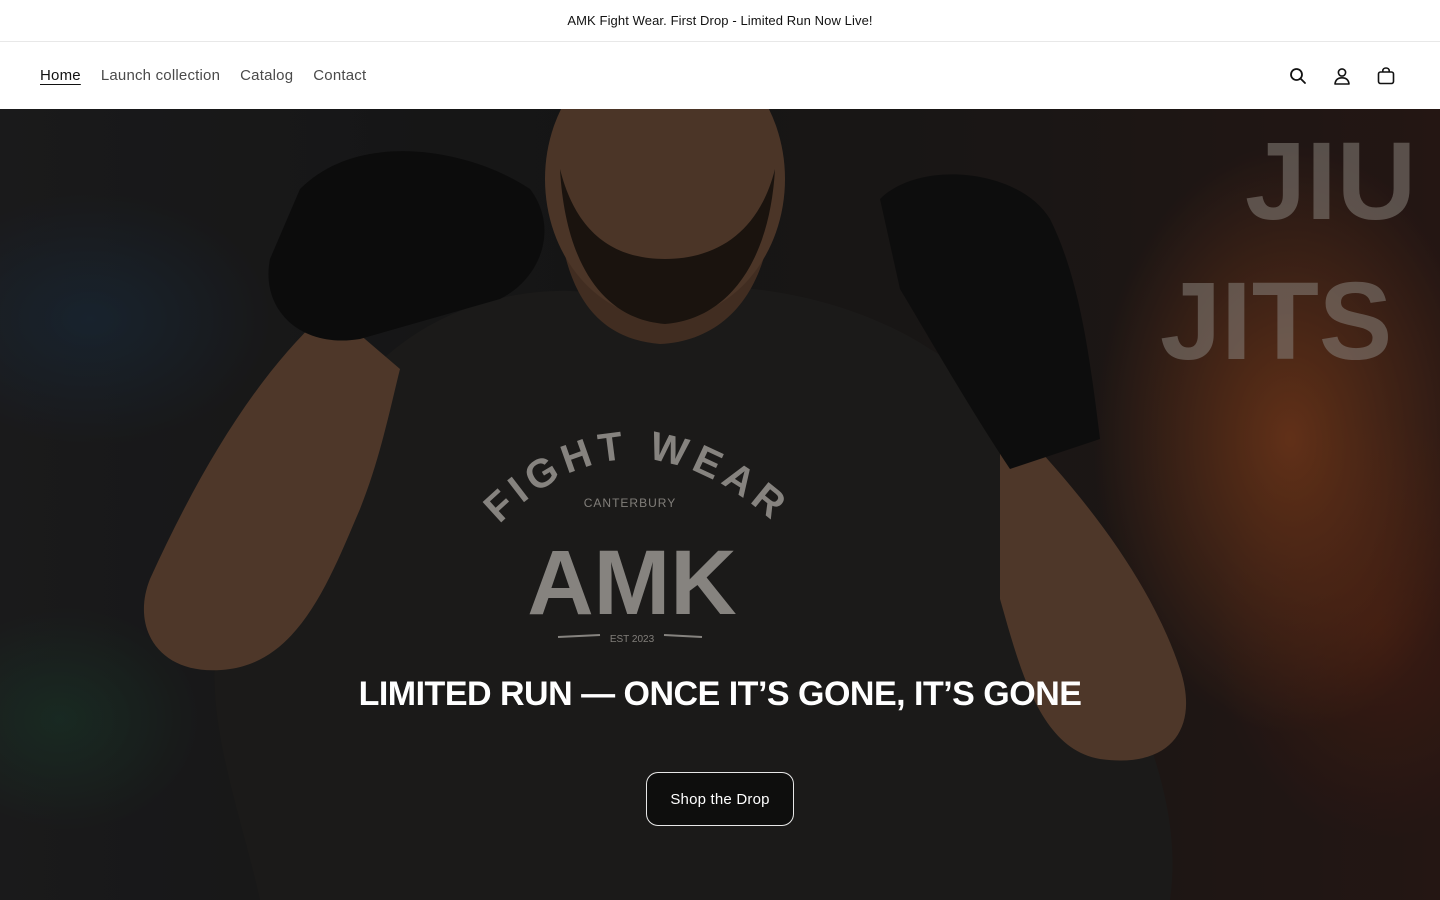  I want to click on search-icon, so click(1298, 75).